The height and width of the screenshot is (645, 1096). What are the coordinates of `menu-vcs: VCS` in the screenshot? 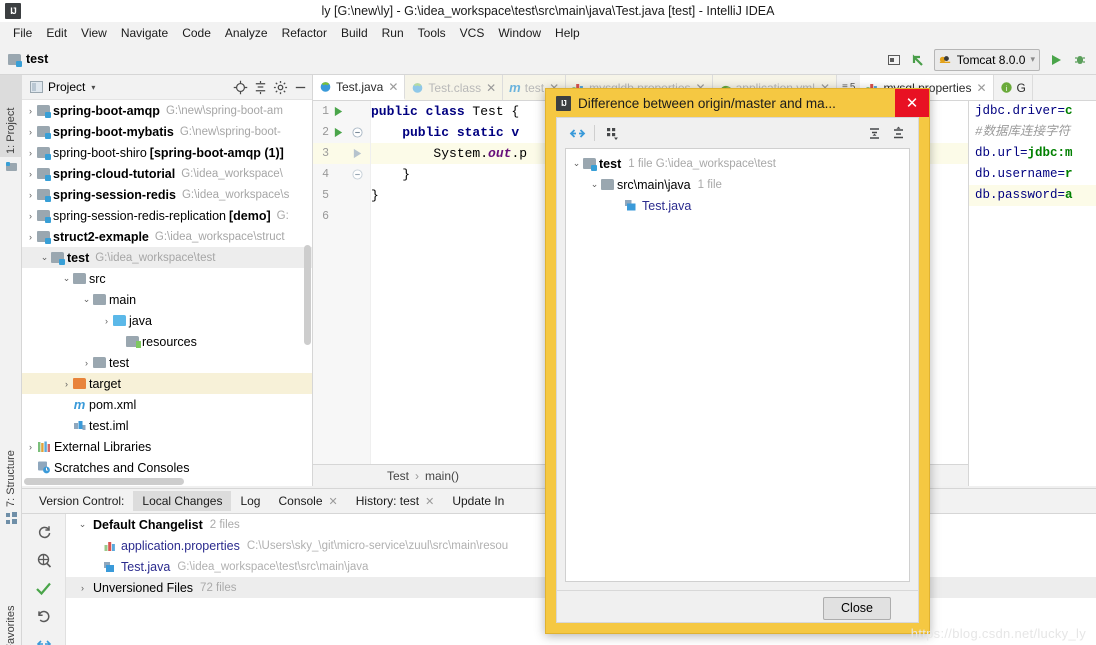 It's located at (472, 33).